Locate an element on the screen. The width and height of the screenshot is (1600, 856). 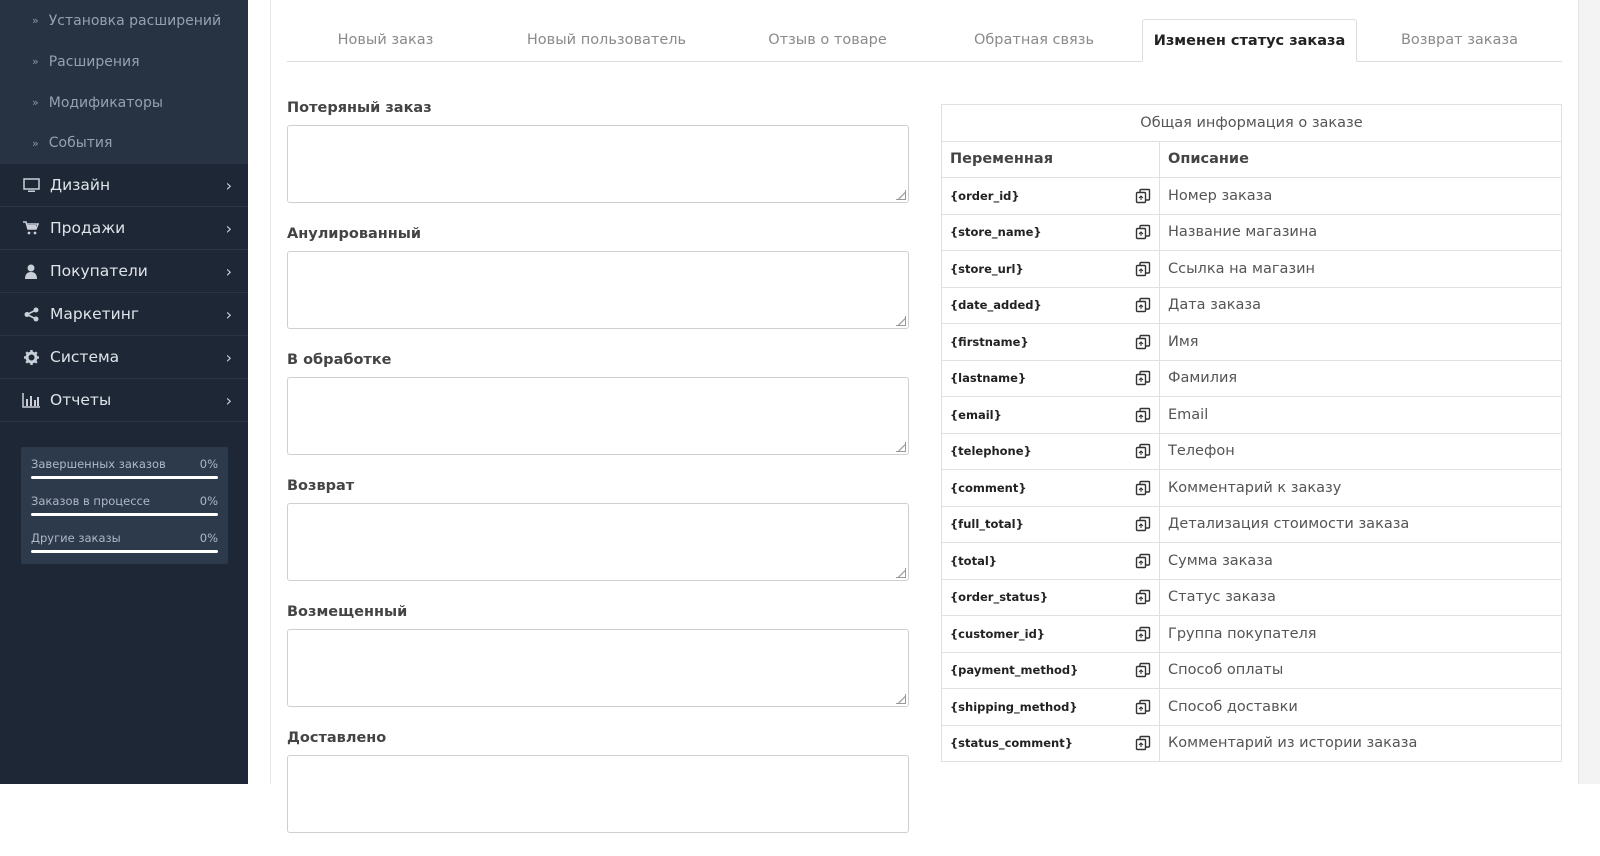
sidebar-sub-item: » Установка расширений is located at coordinates (124, 20).